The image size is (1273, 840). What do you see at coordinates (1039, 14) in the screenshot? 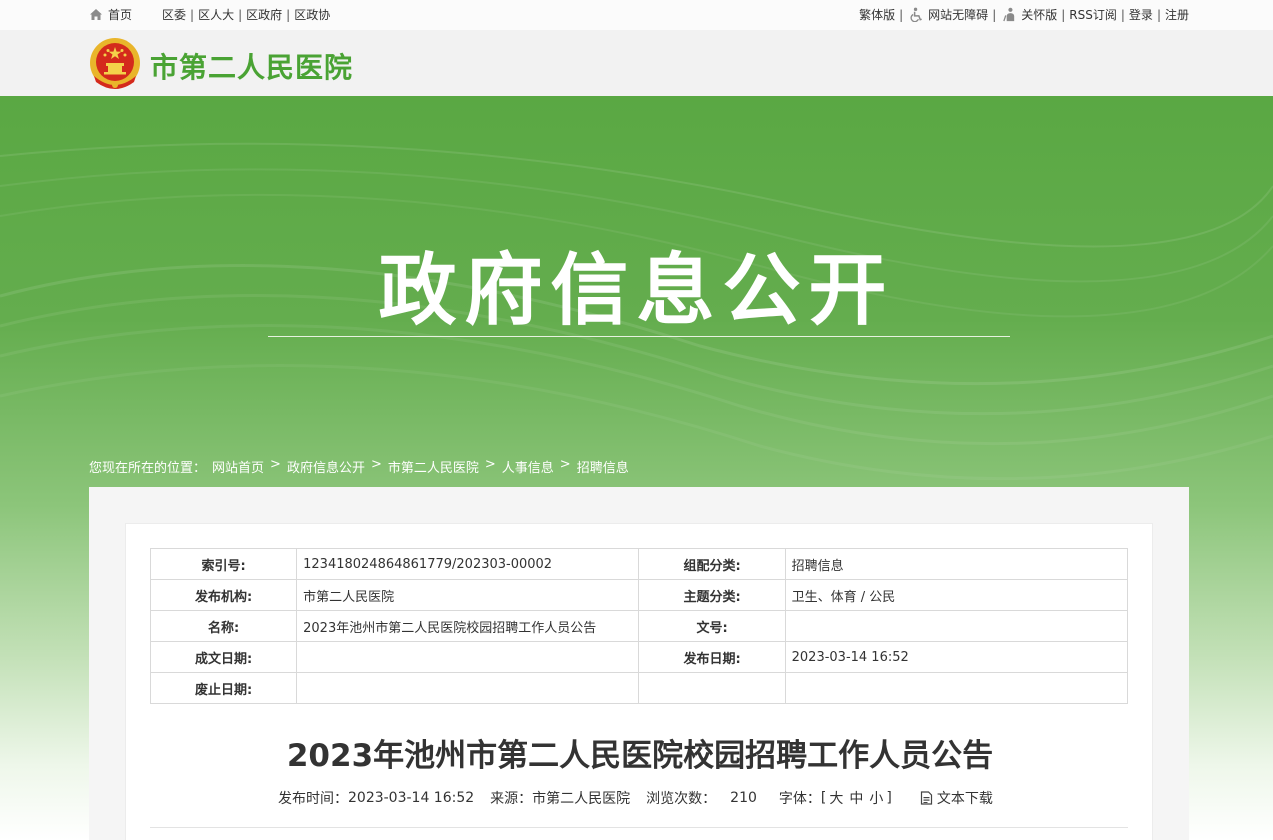
I see `care-version-link: 关怀版` at bounding box center [1039, 14].